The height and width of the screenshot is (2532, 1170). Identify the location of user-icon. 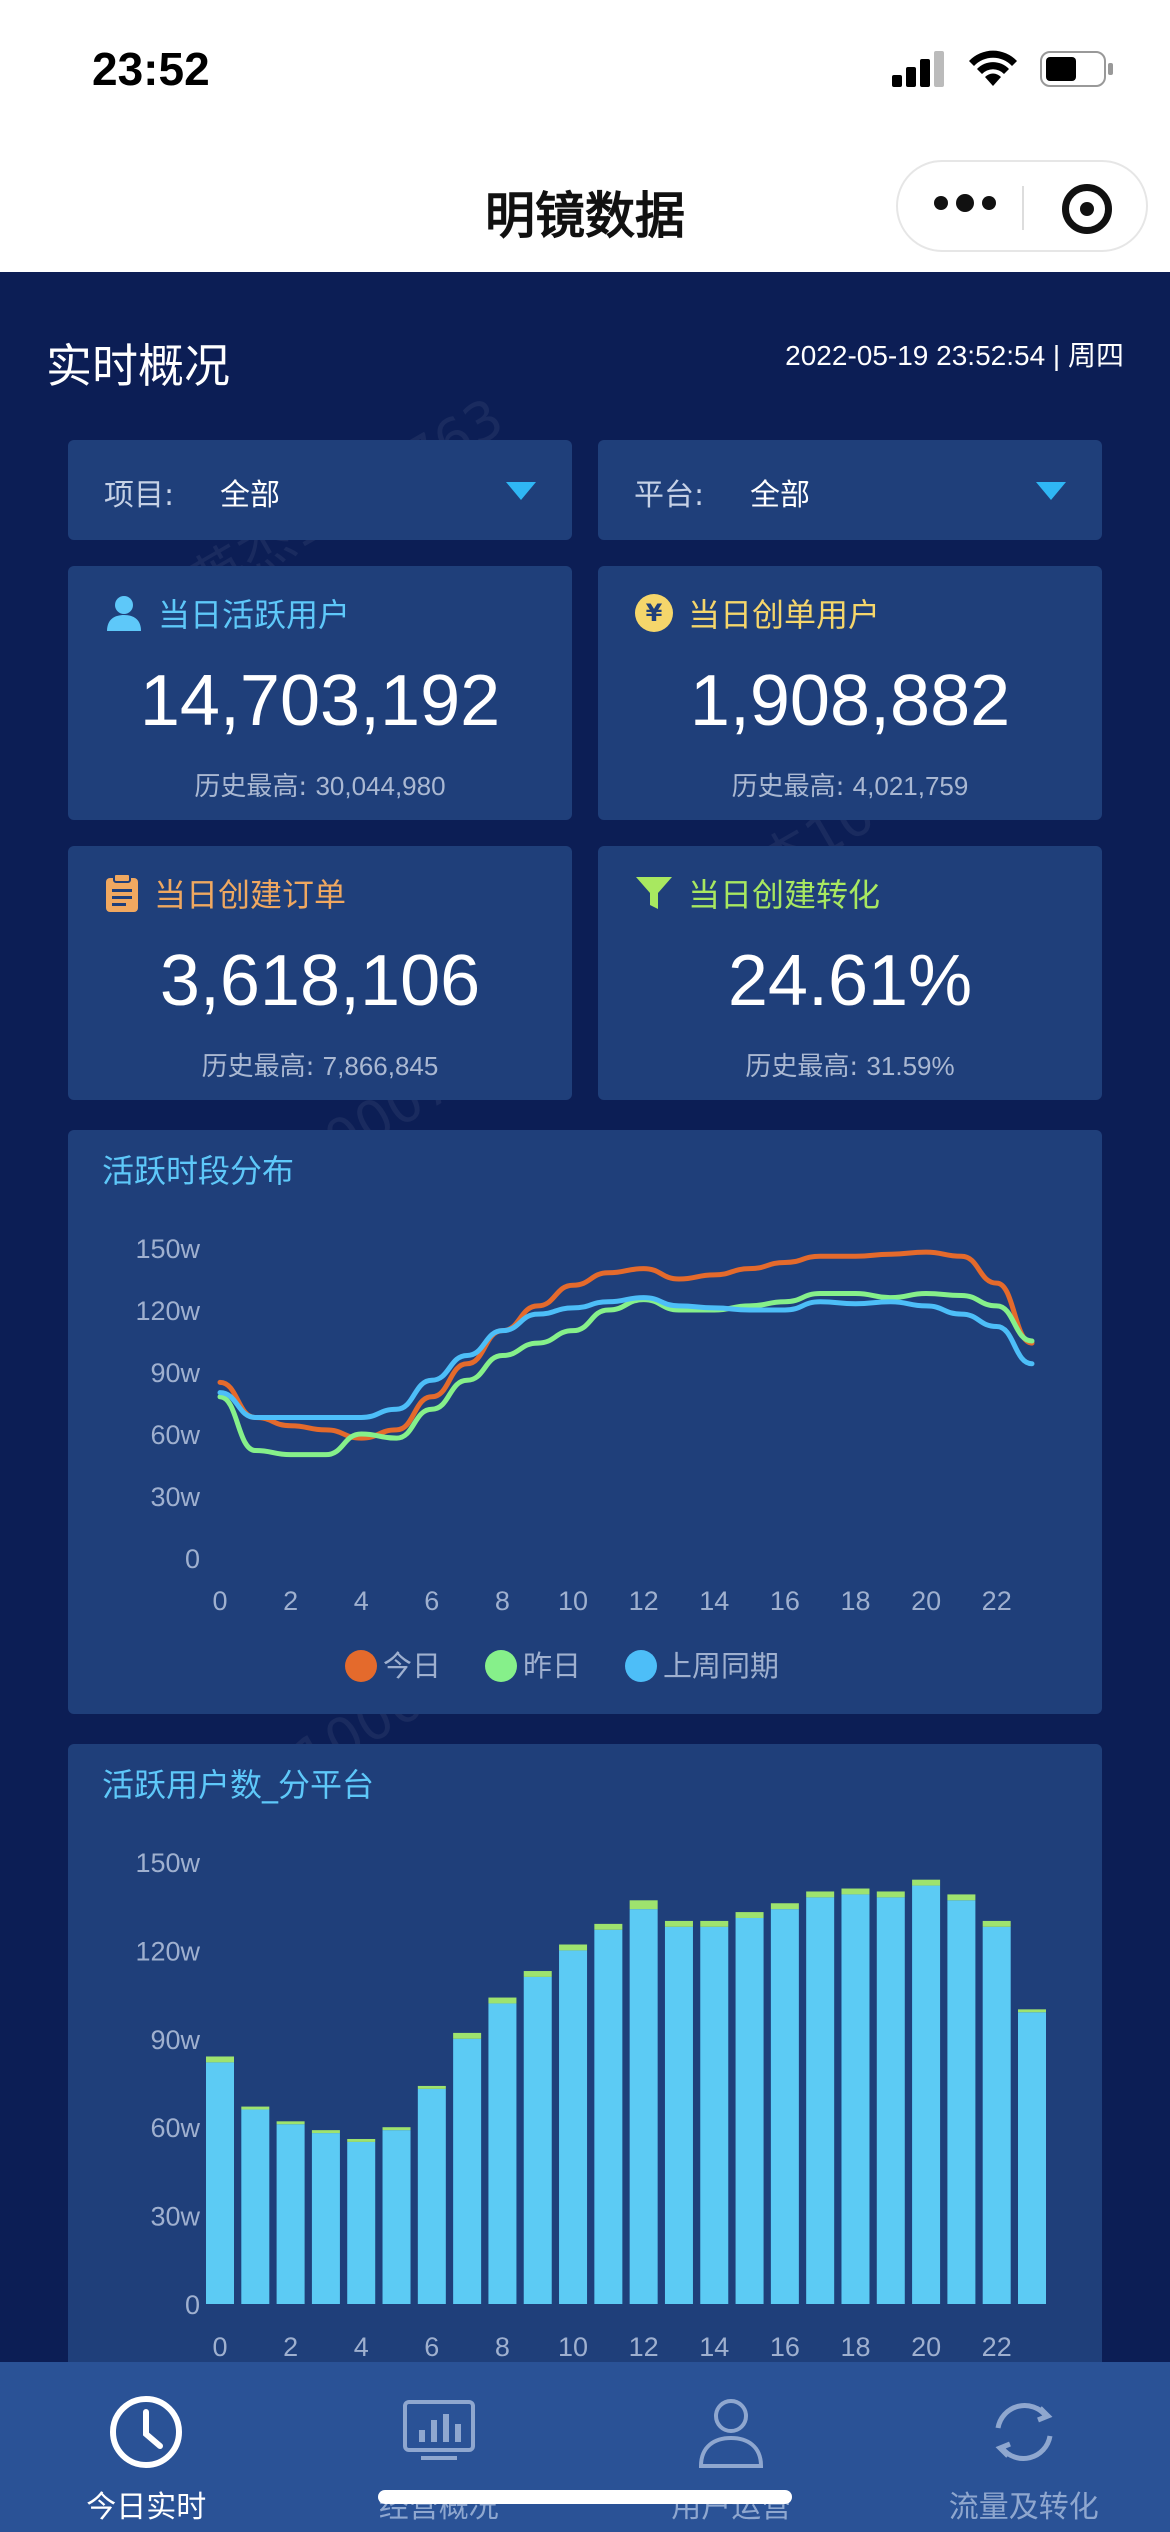
(124, 613).